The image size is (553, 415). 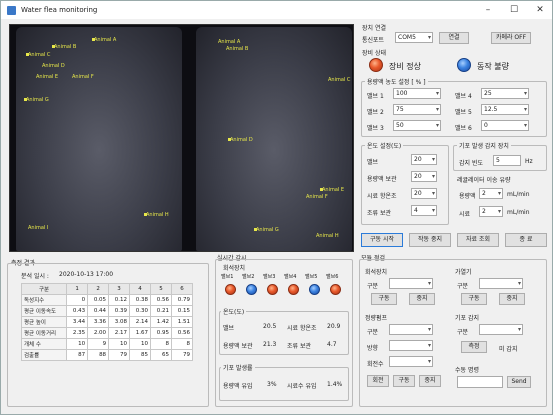 What do you see at coordinates (384, 299) in the screenshot?
I see `dilution-run-button: 구동` at bounding box center [384, 299].